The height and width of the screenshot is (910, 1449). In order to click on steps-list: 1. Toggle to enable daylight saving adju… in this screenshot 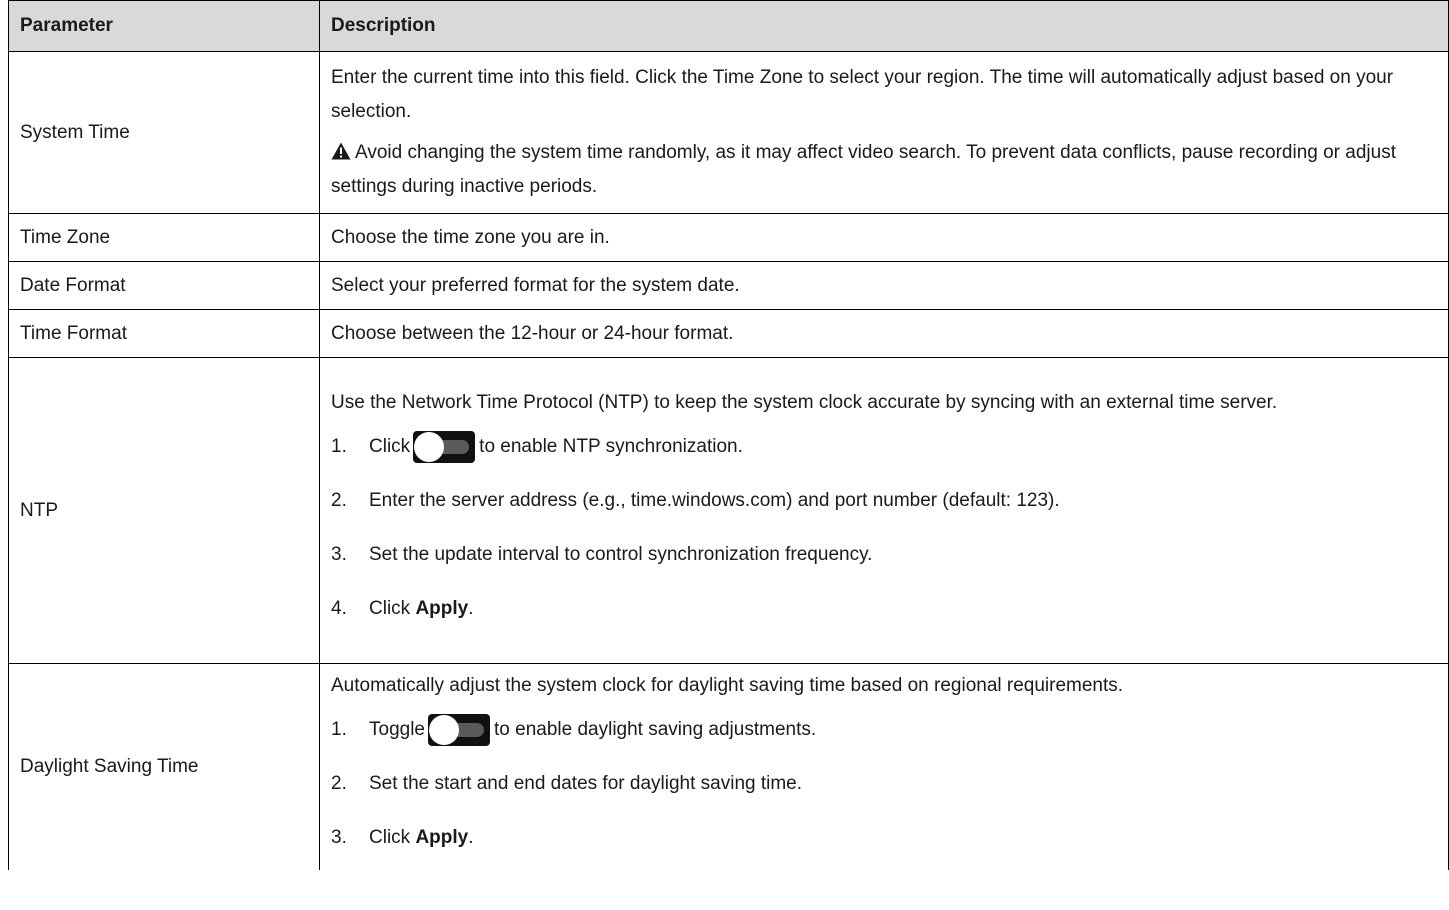, I will do `click(884, 784)`.